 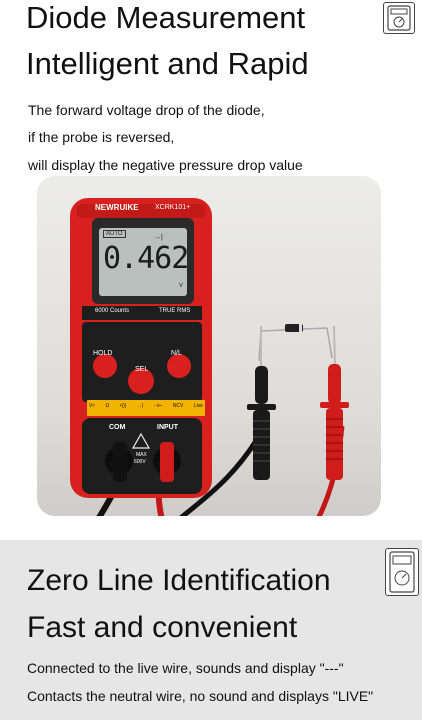 I want to click on meter-brand: NEWRUIKE, so click(x=117, y=207).